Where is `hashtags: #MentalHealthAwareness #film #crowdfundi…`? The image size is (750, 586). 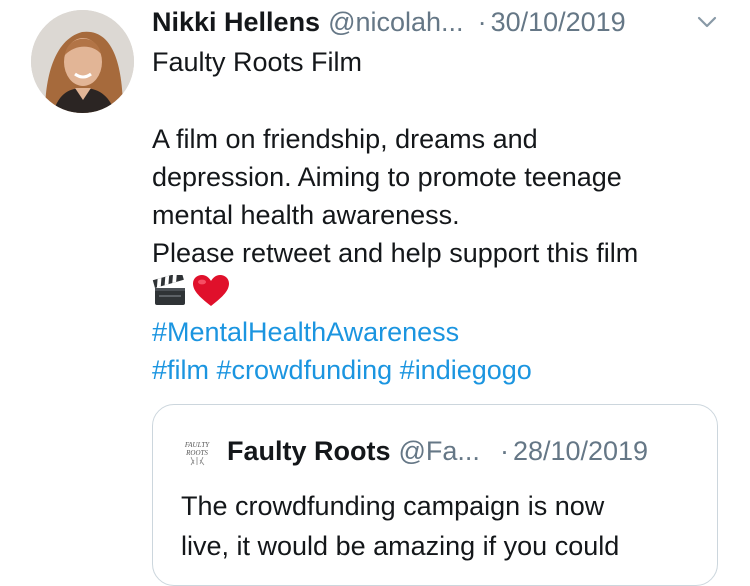
hashtags: #MentalHealthAwareness #film #crowdfundi… is located at coordinates (342, 351).